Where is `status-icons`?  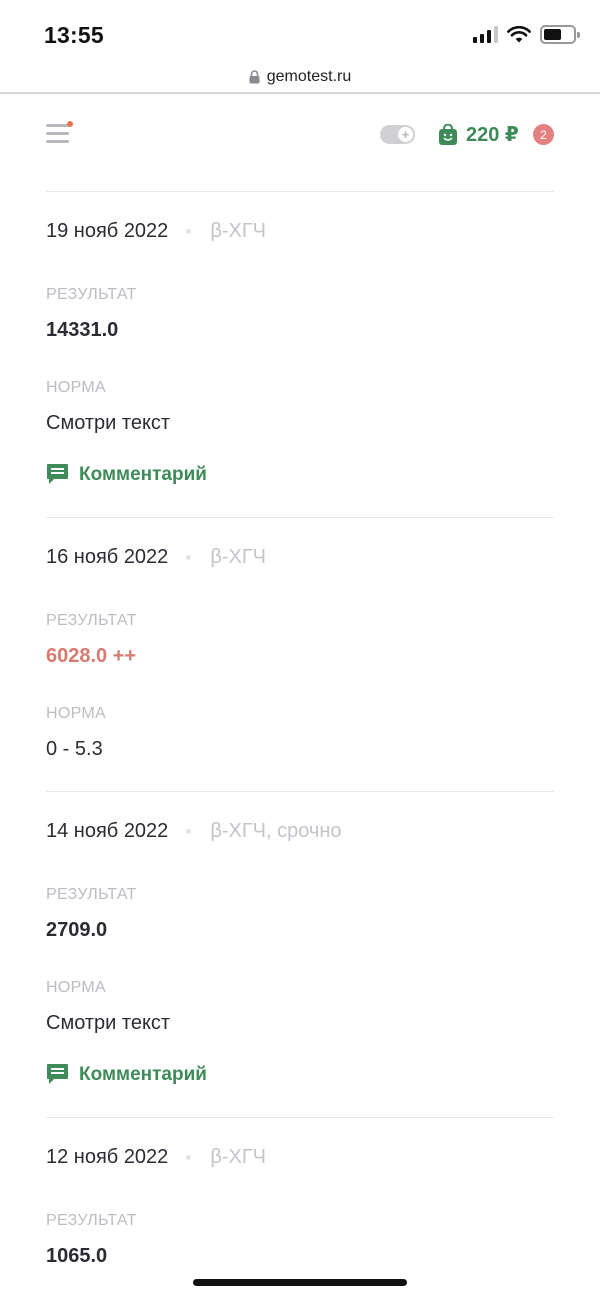 status-icons is located at coordinates (526, 34).